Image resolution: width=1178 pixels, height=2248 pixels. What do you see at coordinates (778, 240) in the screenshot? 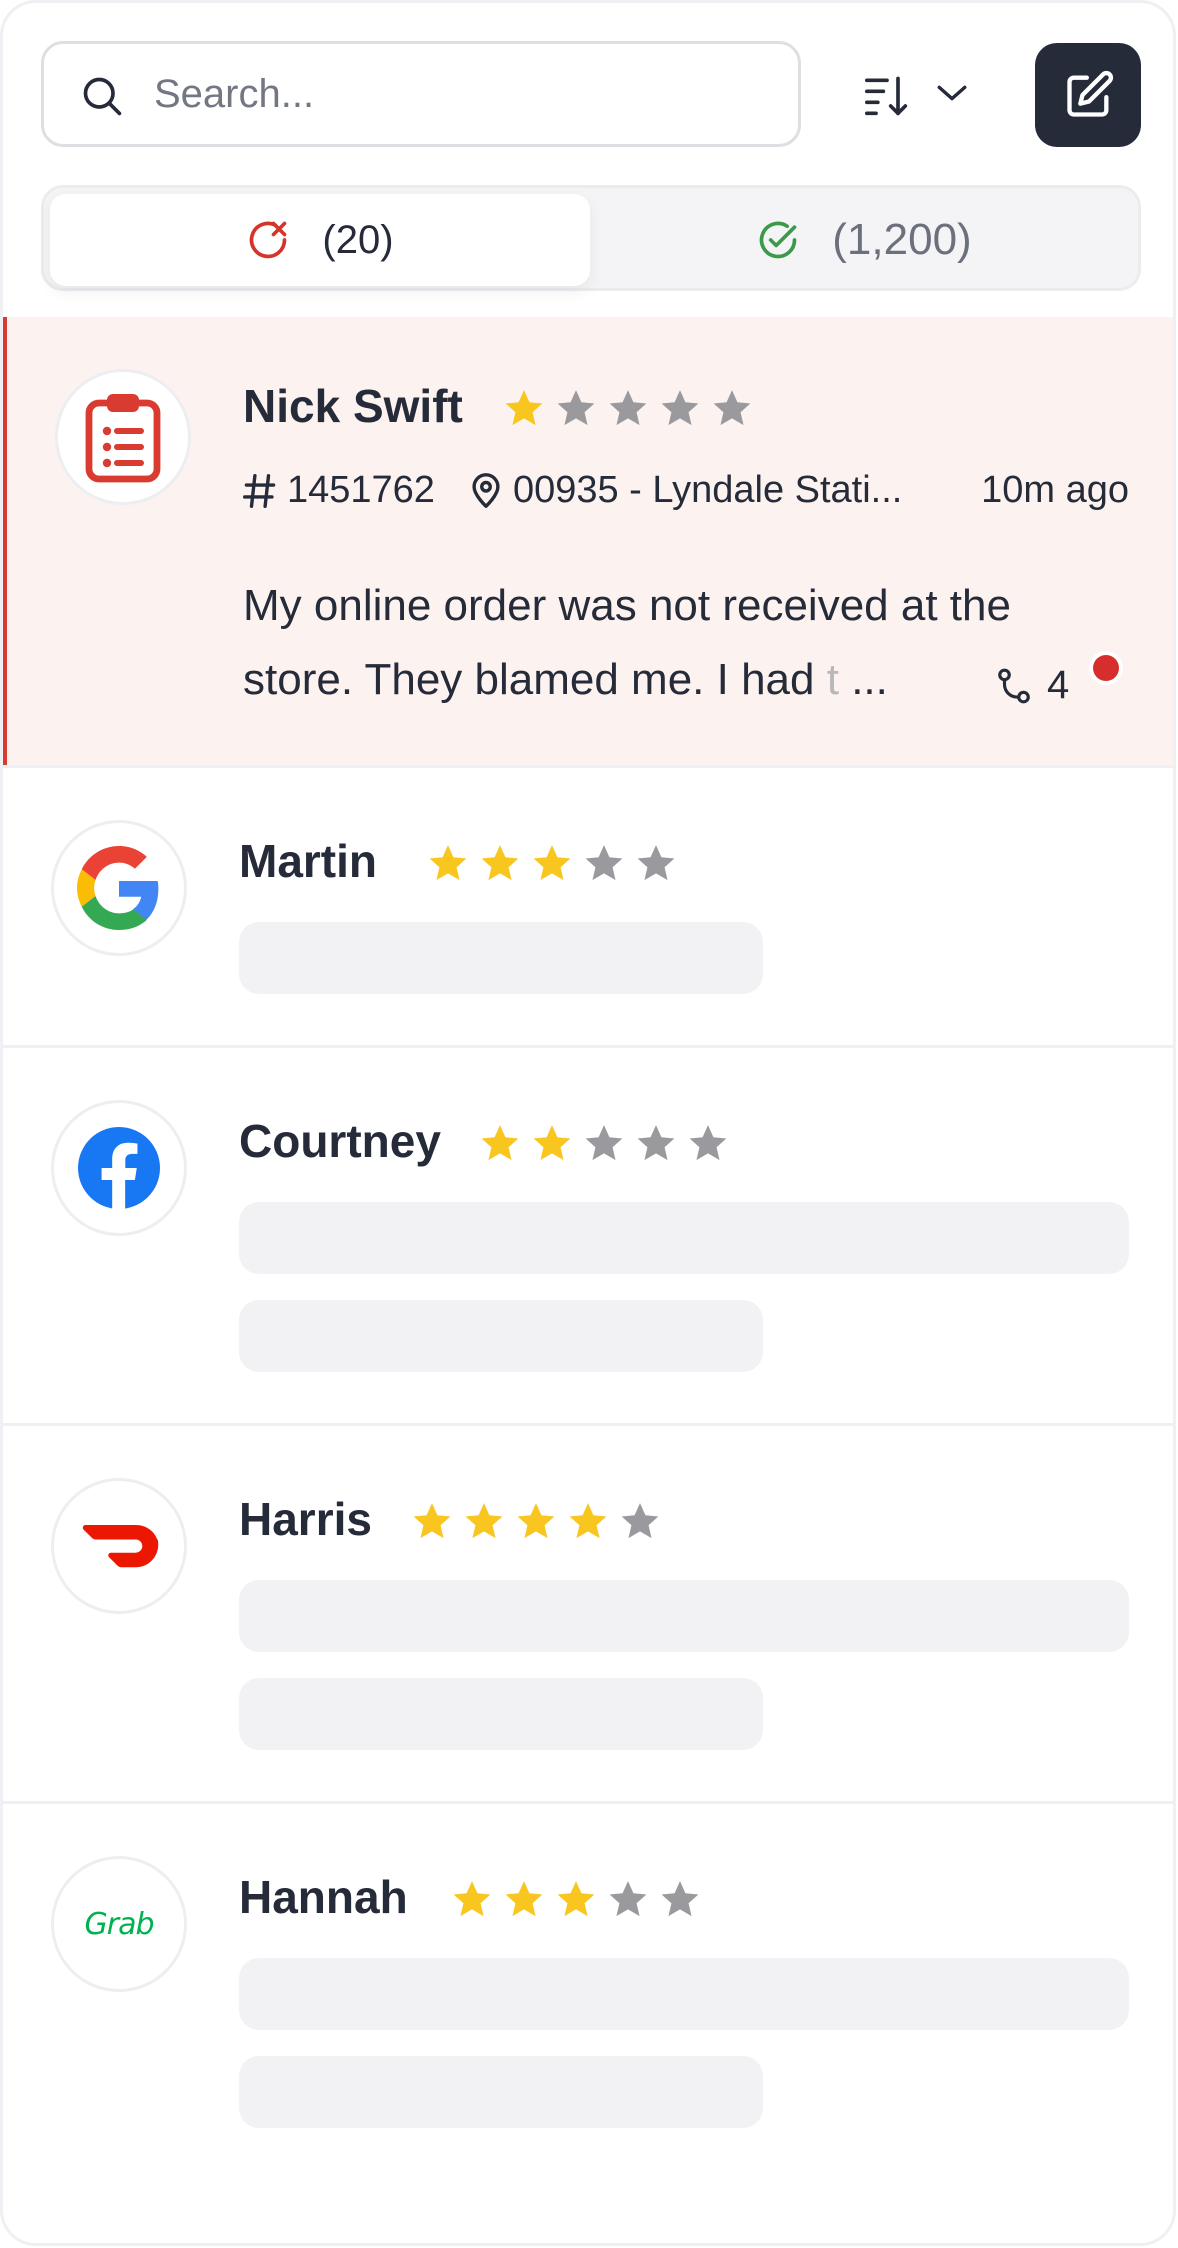
I see `check-circle-icon` at bounding box center [778, 240].